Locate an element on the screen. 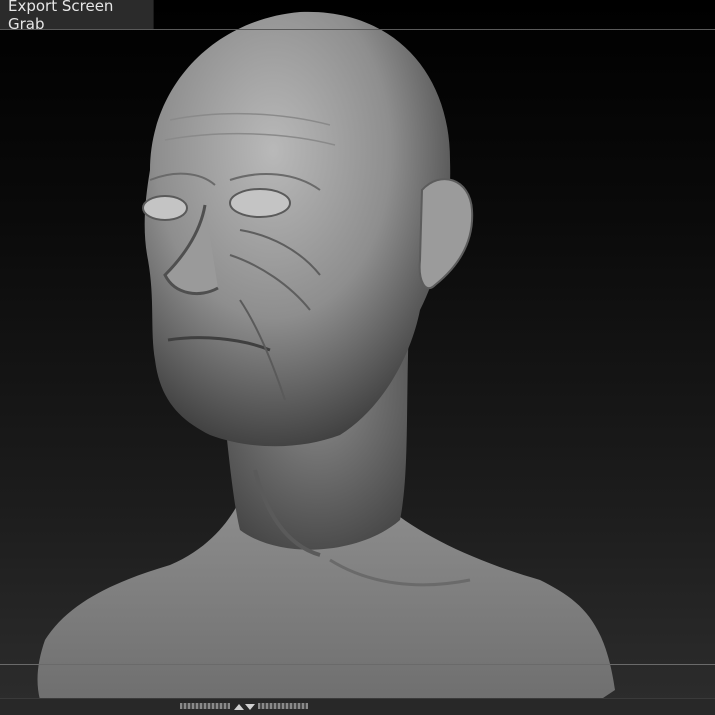  left-eye is located at coordinates (165, 208).